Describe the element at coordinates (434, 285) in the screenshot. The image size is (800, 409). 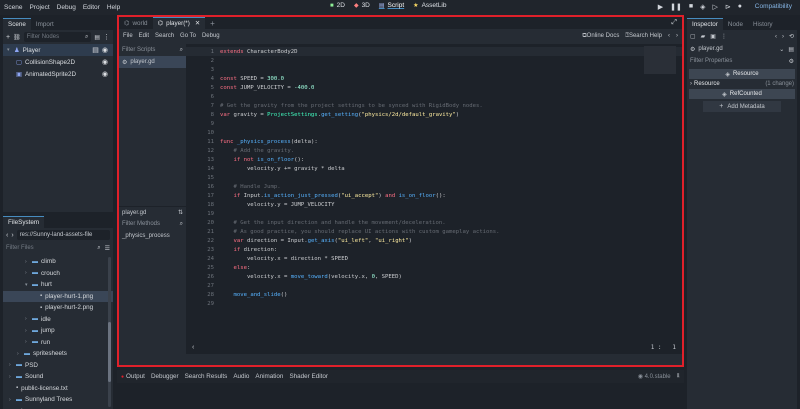
I see `code-line: 27` at that location.